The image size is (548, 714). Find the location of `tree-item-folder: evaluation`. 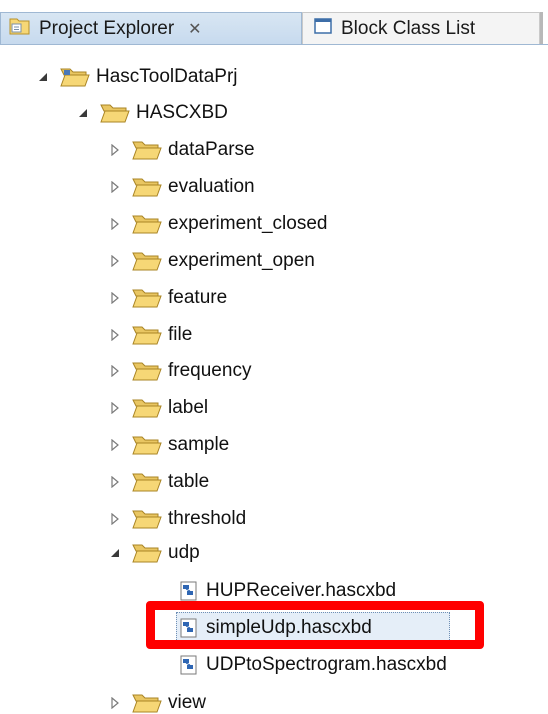

tree-item-folder: evaluation is located at coordinates (274, 187).